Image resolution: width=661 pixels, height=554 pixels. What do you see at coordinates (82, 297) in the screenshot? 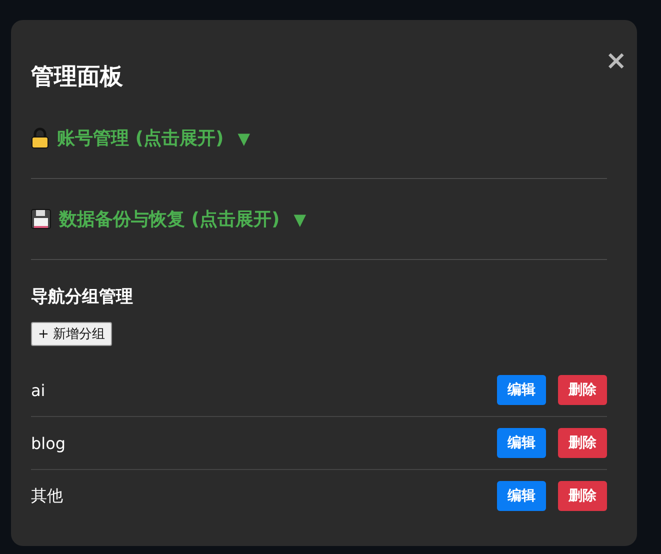
I see `section-heading: 导航分组管理` at bounding box center [82, 297].